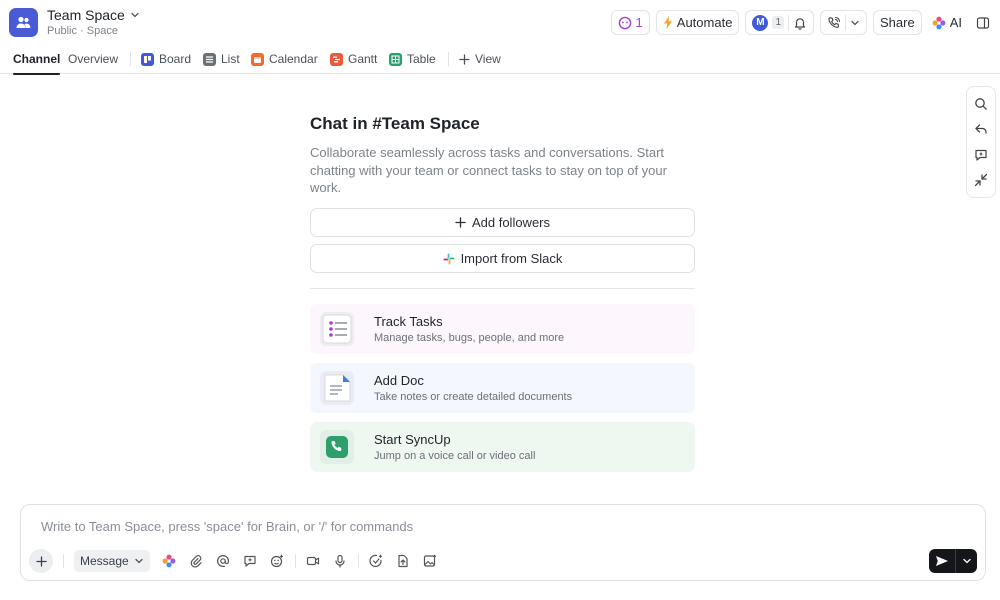 The image size is (1000, 600). I want to click on tab-label: Overview, so click(93, 59).